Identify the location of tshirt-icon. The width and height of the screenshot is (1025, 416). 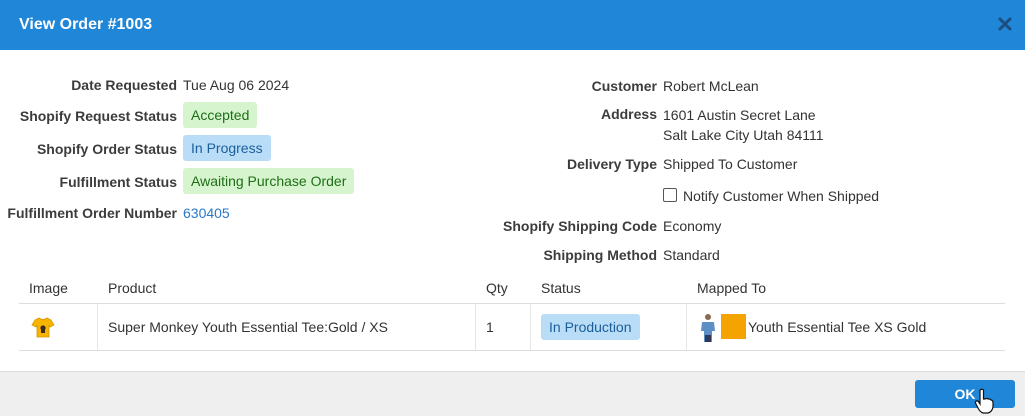
(43, 327).